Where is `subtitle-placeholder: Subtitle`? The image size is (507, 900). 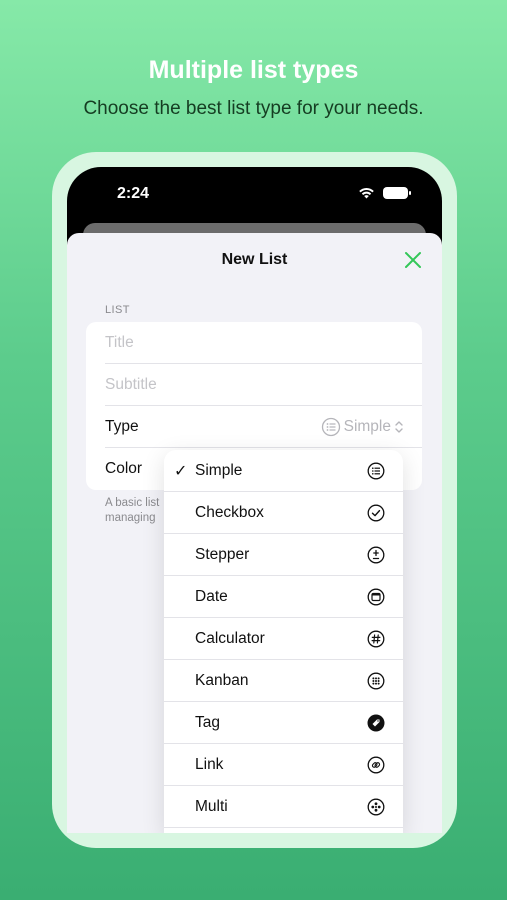 subtitle-placeholder: Subtitle is located at coordinates (131, 384).